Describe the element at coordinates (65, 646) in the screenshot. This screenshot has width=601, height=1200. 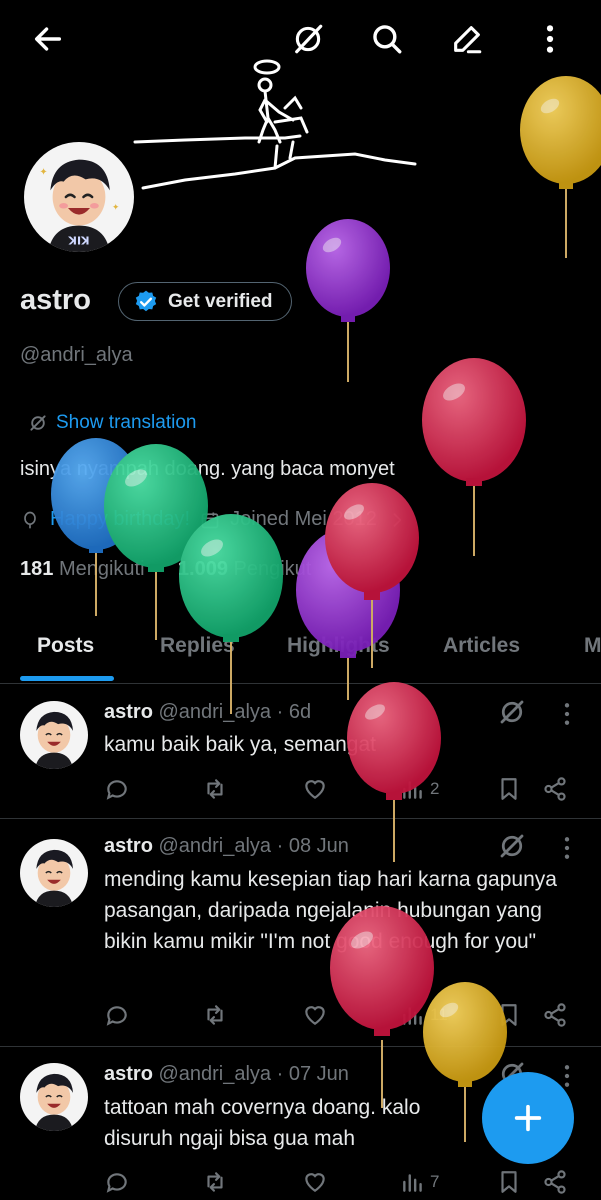
I see `tab-posts: Posts` at that location.